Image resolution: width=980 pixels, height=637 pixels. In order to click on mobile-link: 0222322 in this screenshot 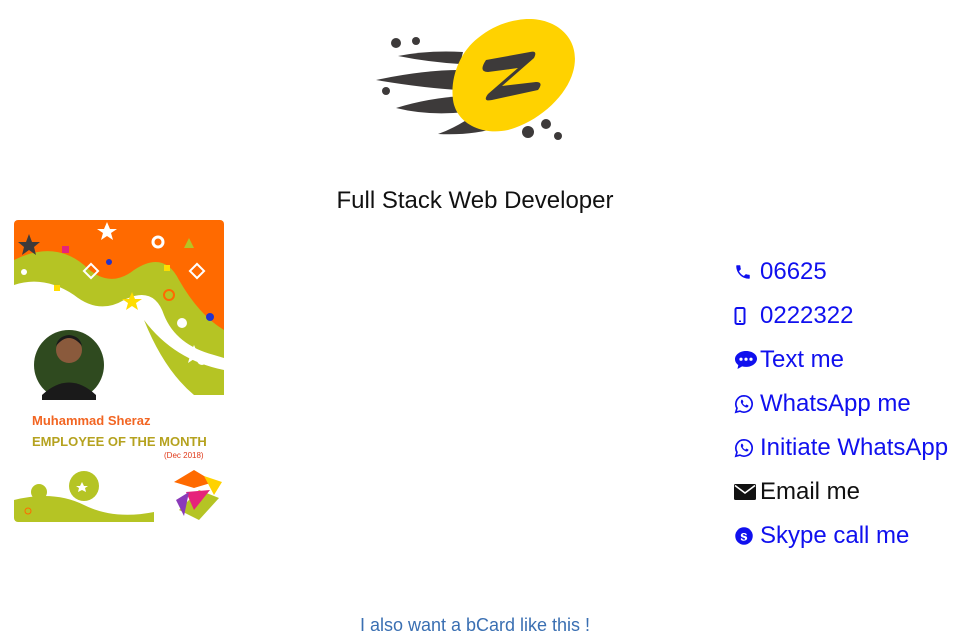, I will do `click(849, 316)`.